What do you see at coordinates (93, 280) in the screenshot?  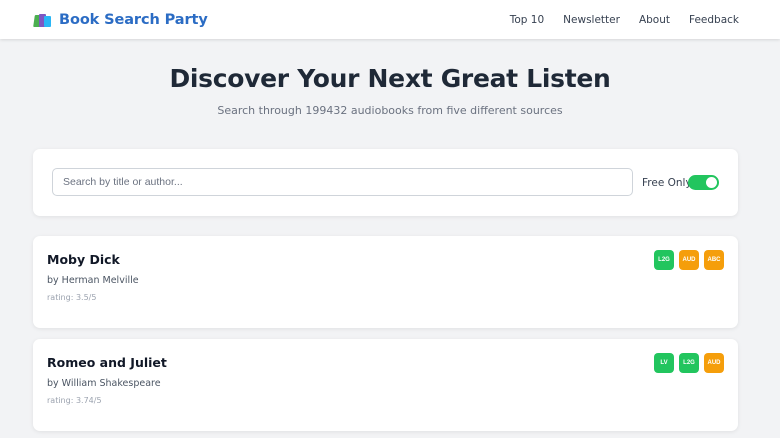 I see `book-author: by Herman Melville` at bounding box center [93, 280].